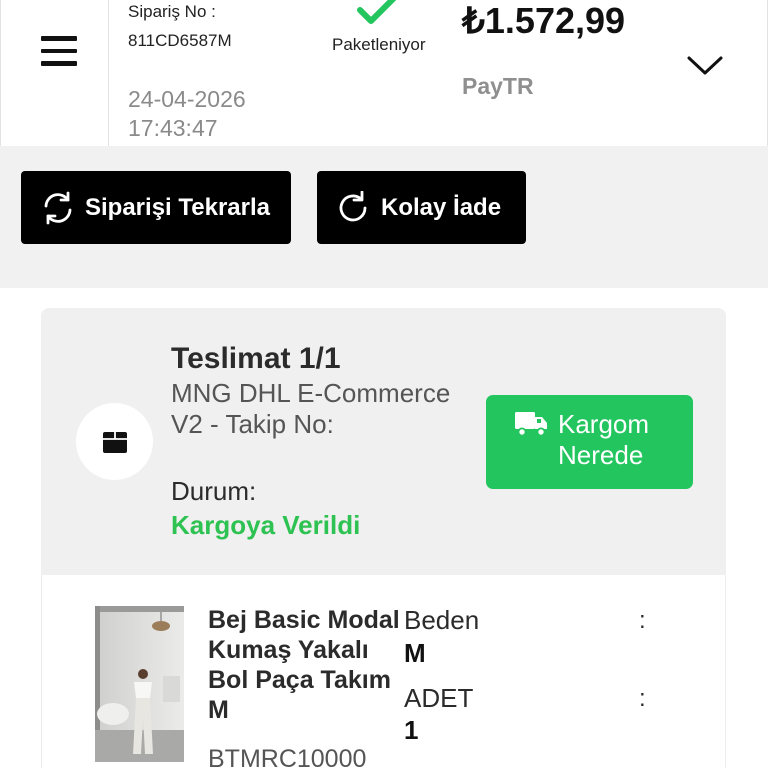 The width and height of the screenshot is (768, 774). What do you see at coordinates (180, 40) in the screenshot?
I see `order-number: 811CD6587M` at bounding box center [180, 40].